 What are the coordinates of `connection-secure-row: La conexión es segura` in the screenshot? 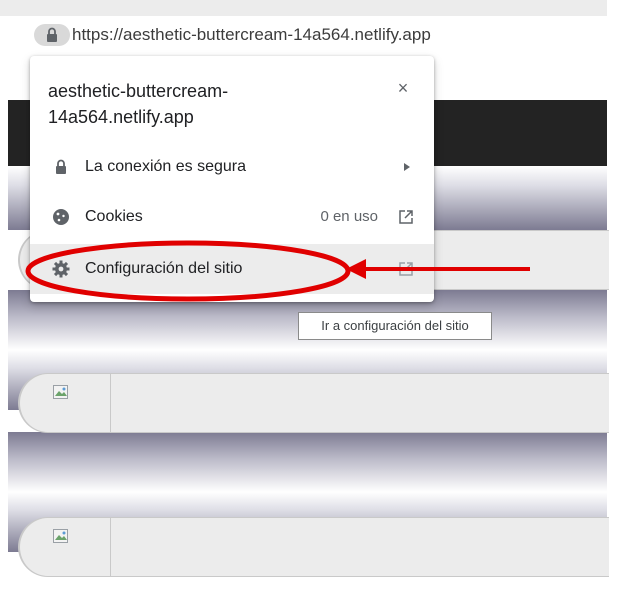 It's located at (232, 167).